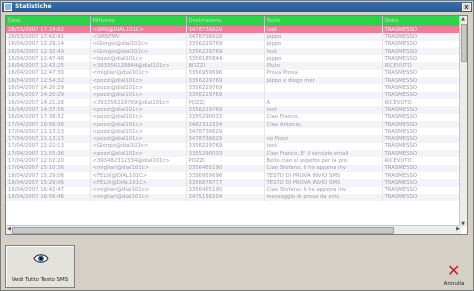 The height and width of the screenshot is (291, 474). What do you see at coordinates (9, 229) in the screenshot?
I see `scroll-left-icon: ◀` at bounding box center [9, 229].